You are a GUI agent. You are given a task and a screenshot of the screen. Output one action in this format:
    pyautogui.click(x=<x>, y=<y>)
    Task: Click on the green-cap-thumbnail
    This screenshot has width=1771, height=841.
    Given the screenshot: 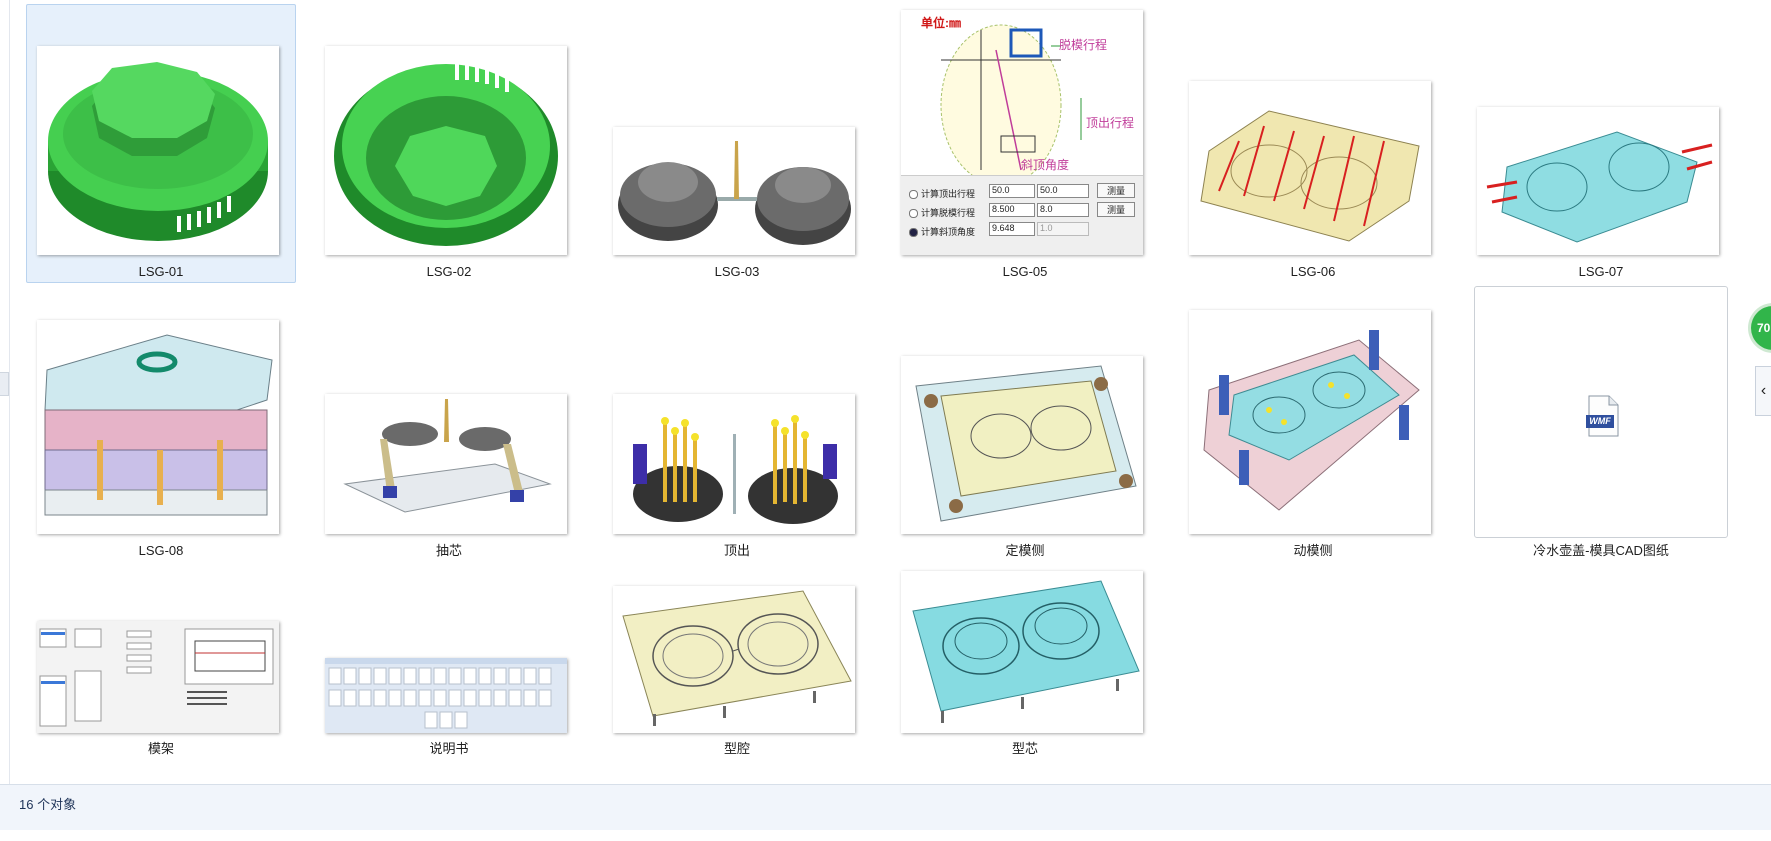 What is the action you would take?
    pyautogui.click(x=158, y=150)
    